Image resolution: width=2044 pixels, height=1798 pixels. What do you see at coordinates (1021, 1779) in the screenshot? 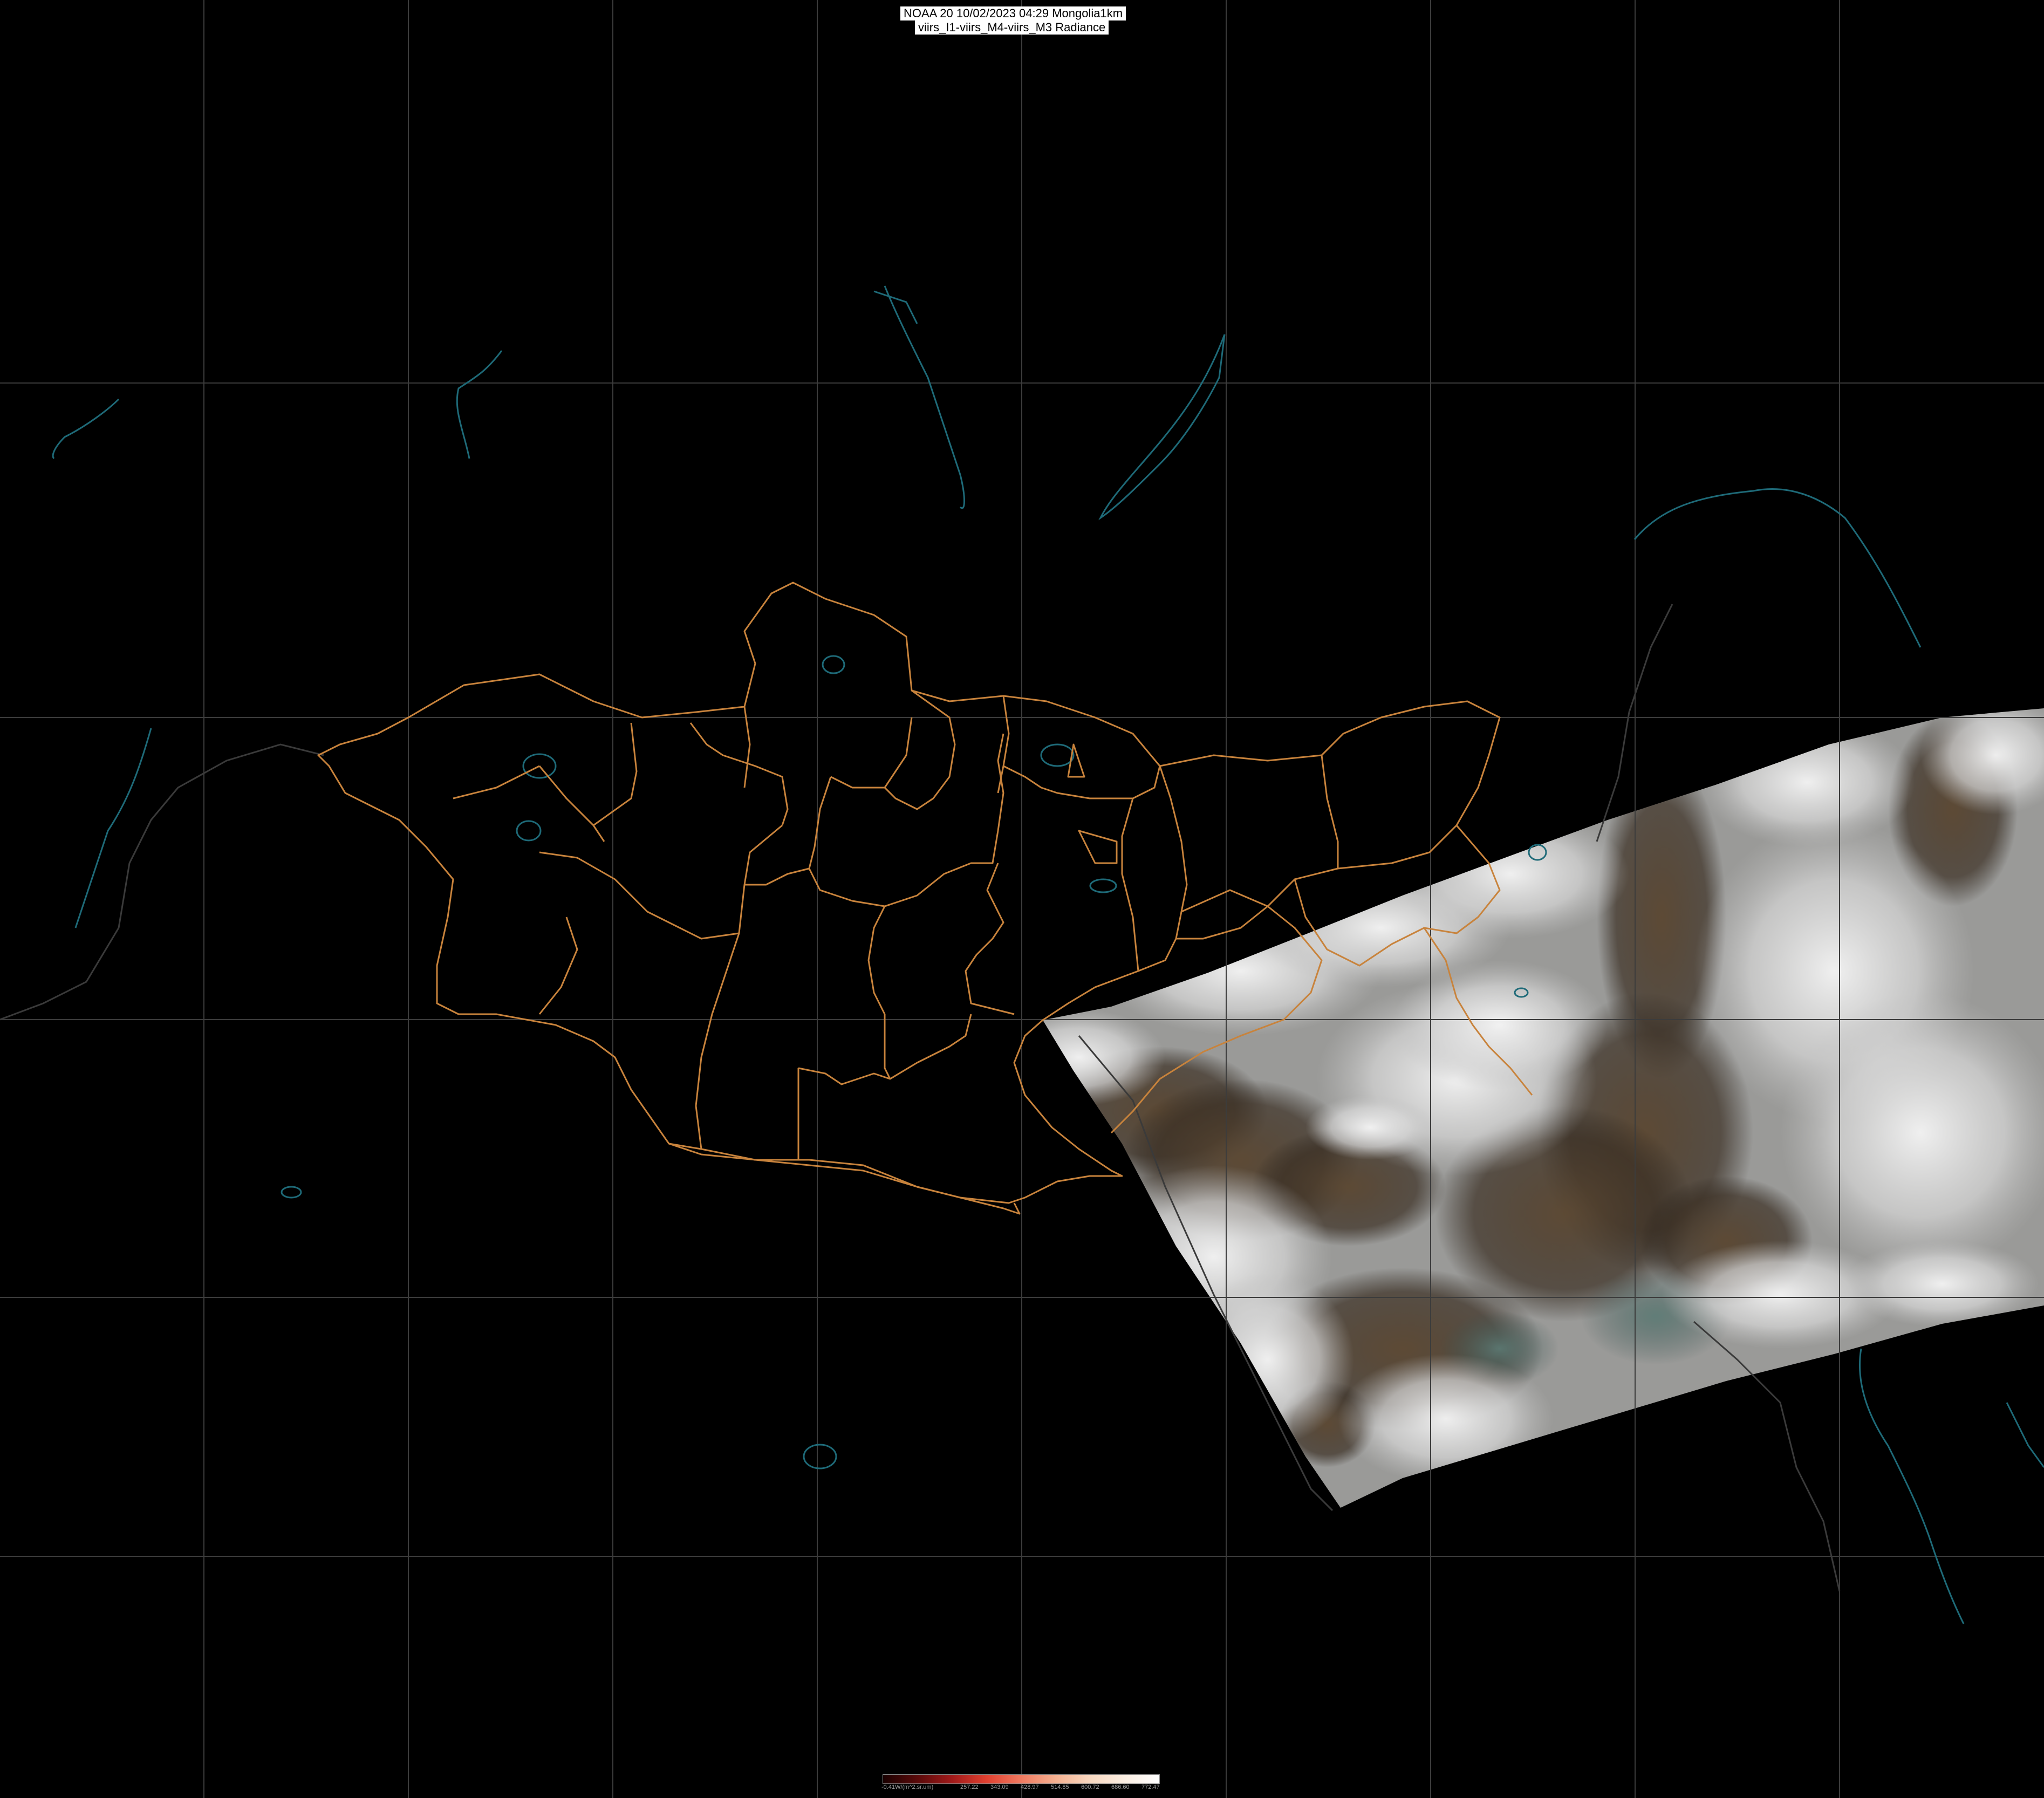
I see `colorbar` at bounding box center [1021, 1779].